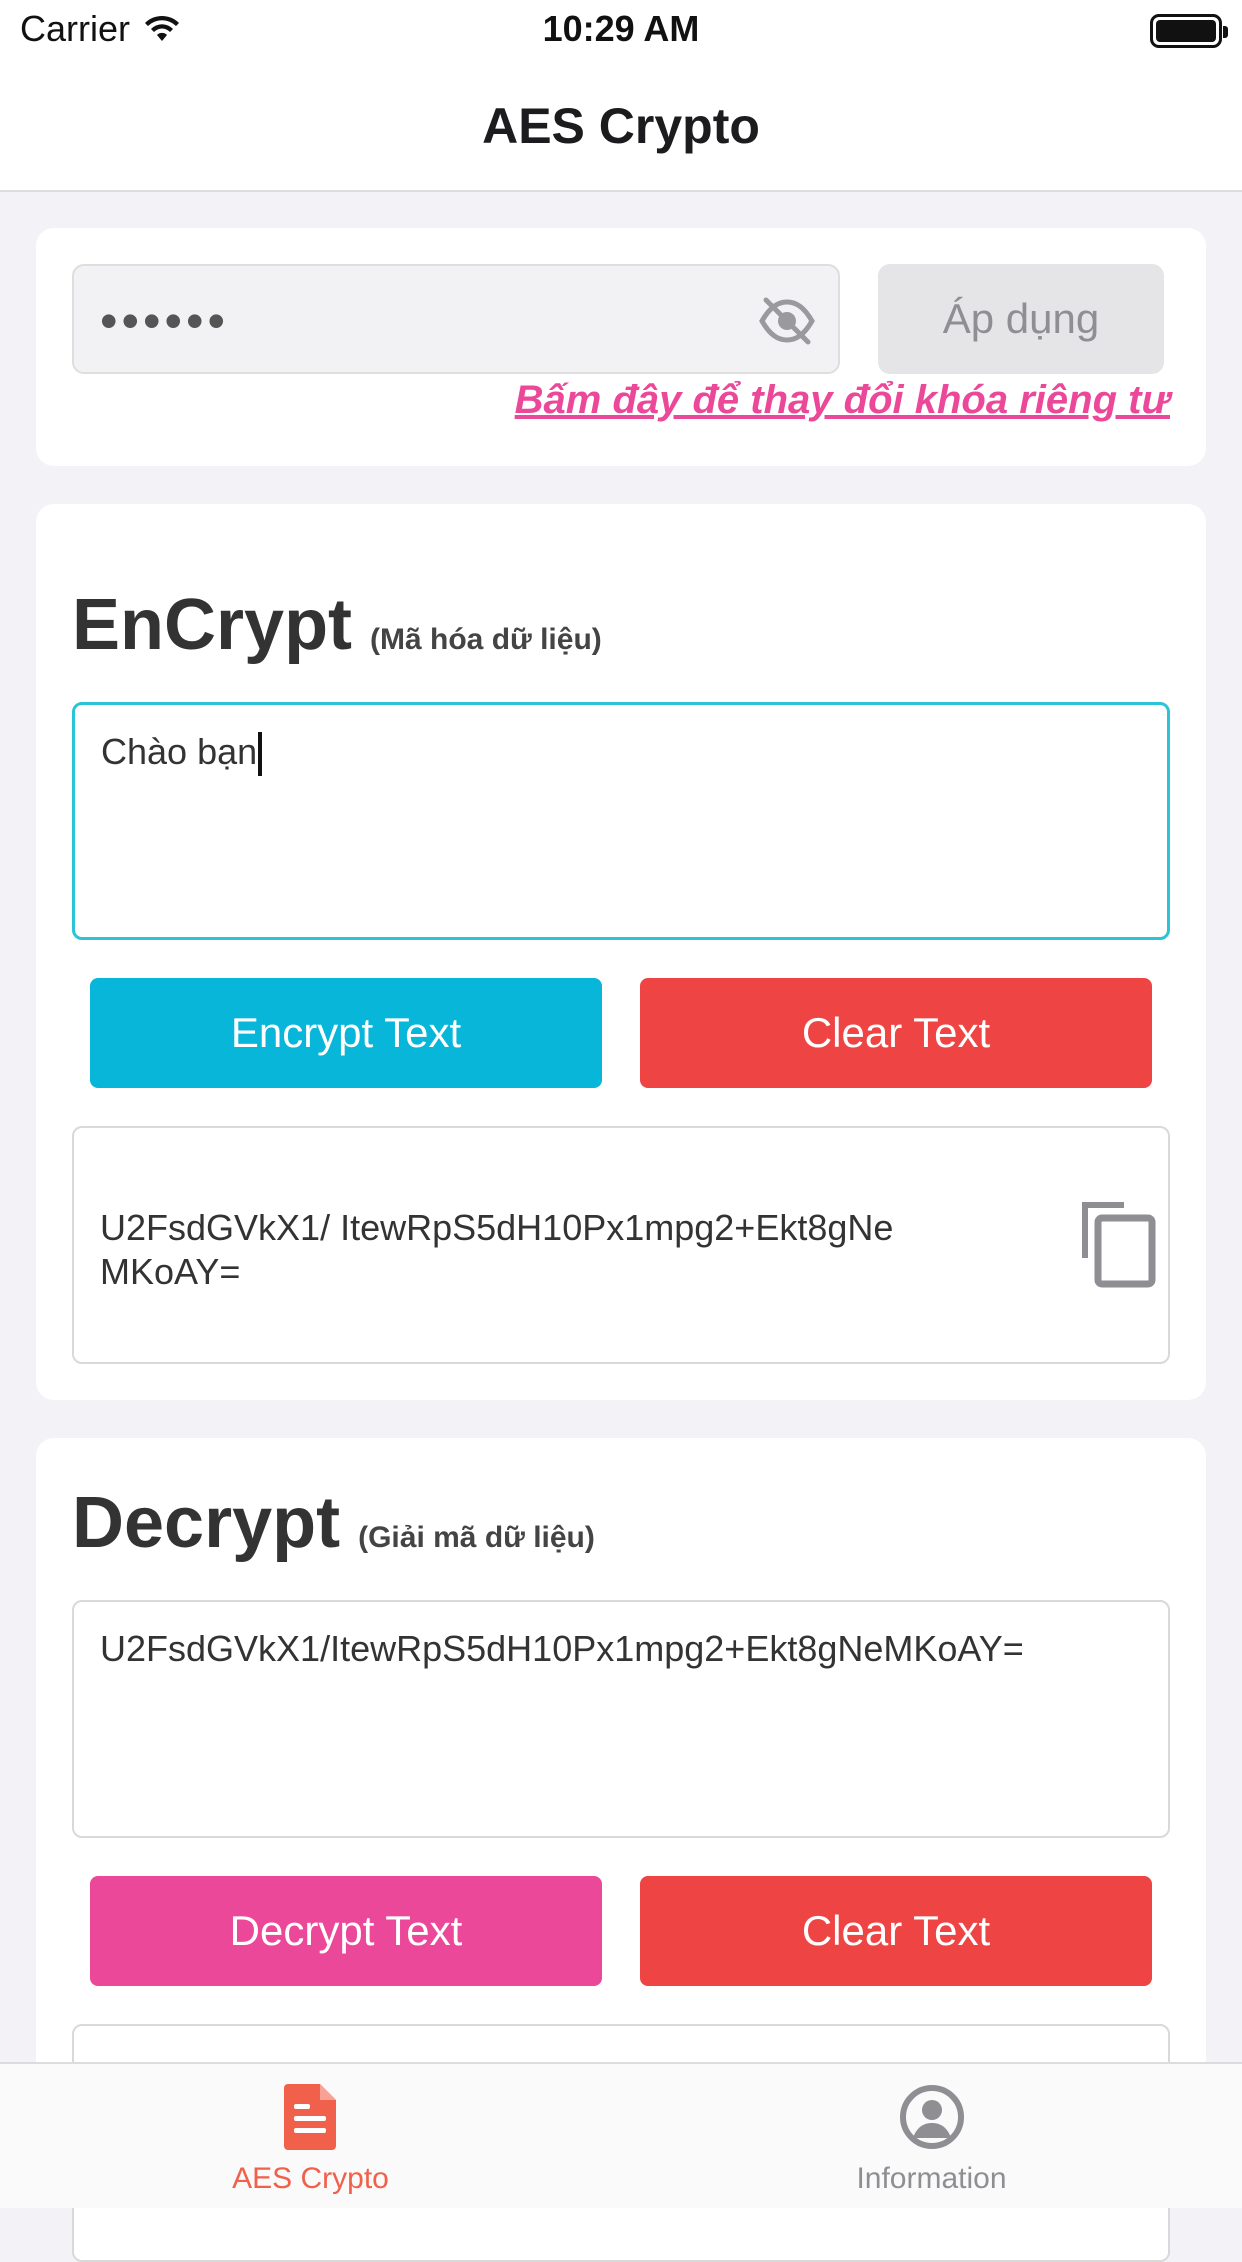 The width and height of the screenshot is (1242, 2262). Describe the element at coordinates (787, 321) in the screenshot. I see `eye-off-icon` at that location.